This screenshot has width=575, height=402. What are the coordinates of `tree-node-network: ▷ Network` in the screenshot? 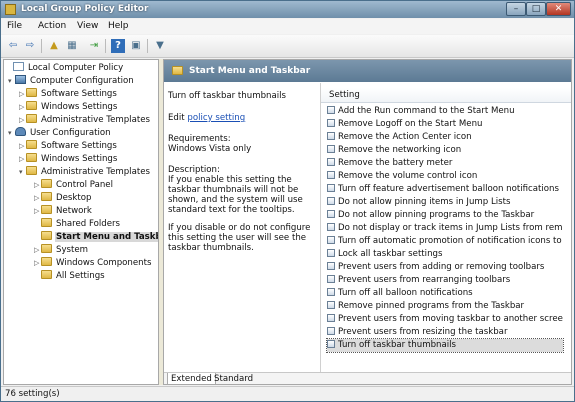 It's located at (63, 211).